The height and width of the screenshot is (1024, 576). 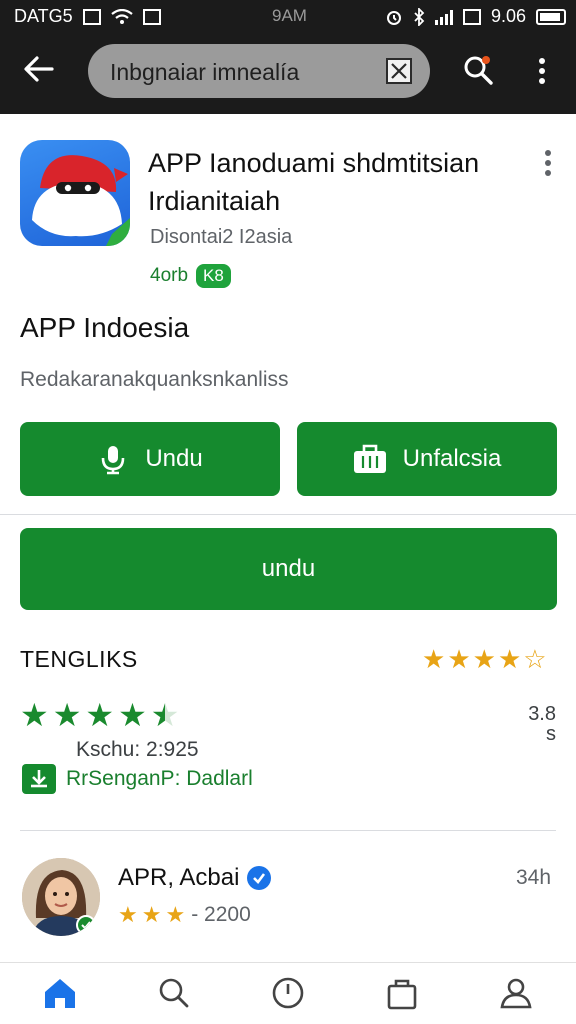 I want to click on app-title: APP Ianoduami shdmtitsian Irdianitaiah, so click(x=314, y=182).